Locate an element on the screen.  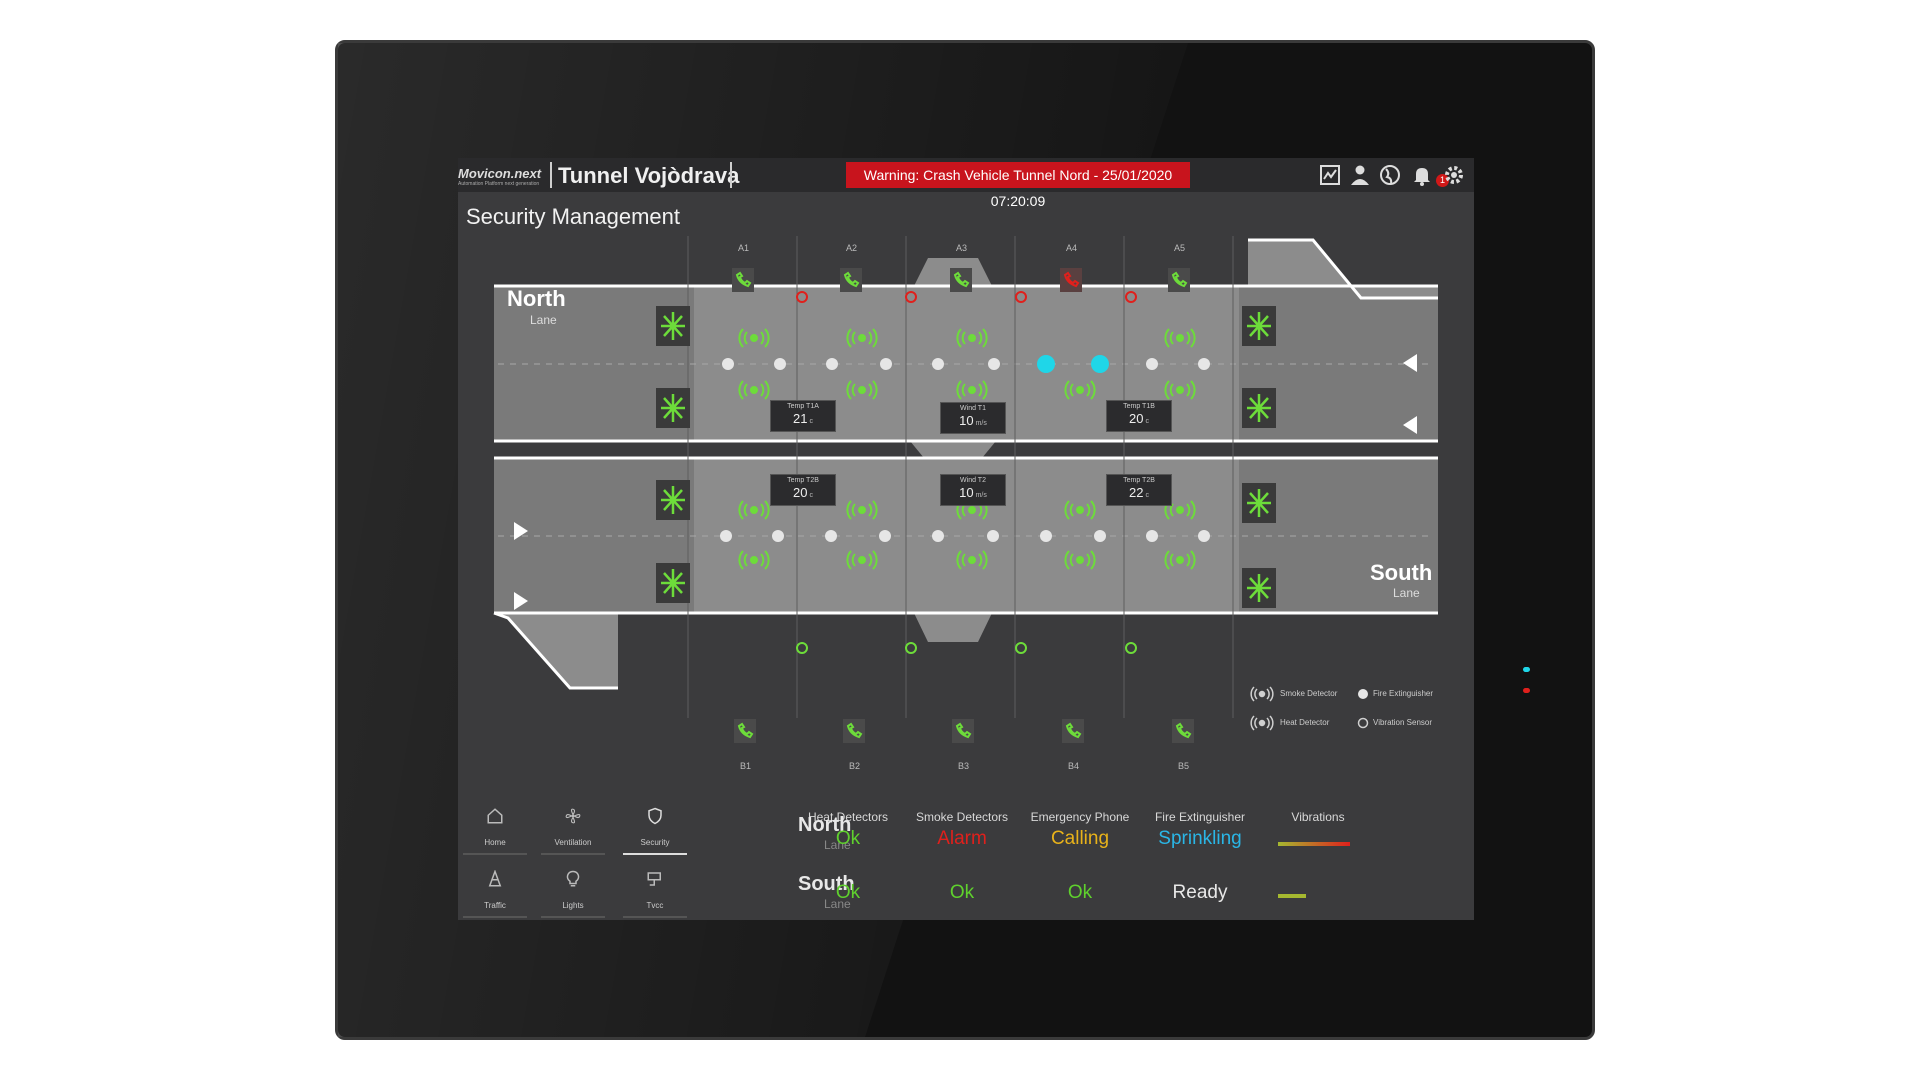
status-north-smoke: Alarm is located at coordinates (962, 838).